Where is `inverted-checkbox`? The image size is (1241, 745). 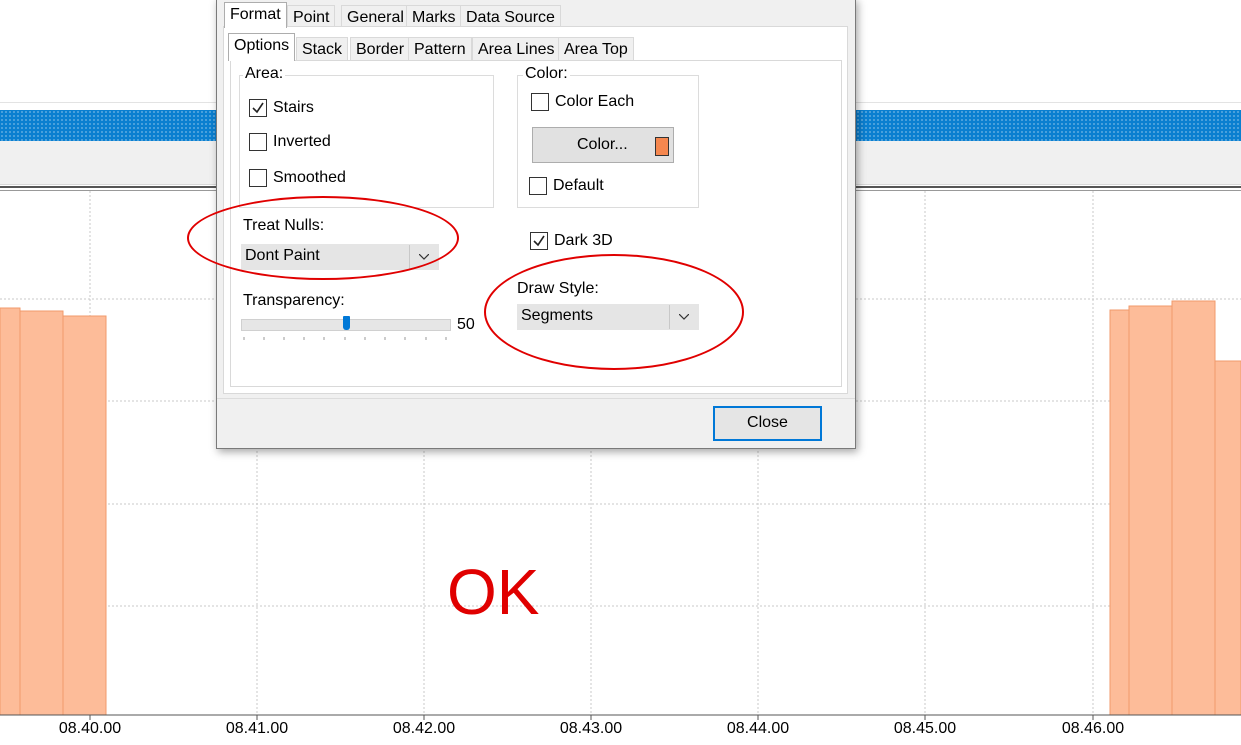 inverted-checkbox is located at coordinates (258, 142).